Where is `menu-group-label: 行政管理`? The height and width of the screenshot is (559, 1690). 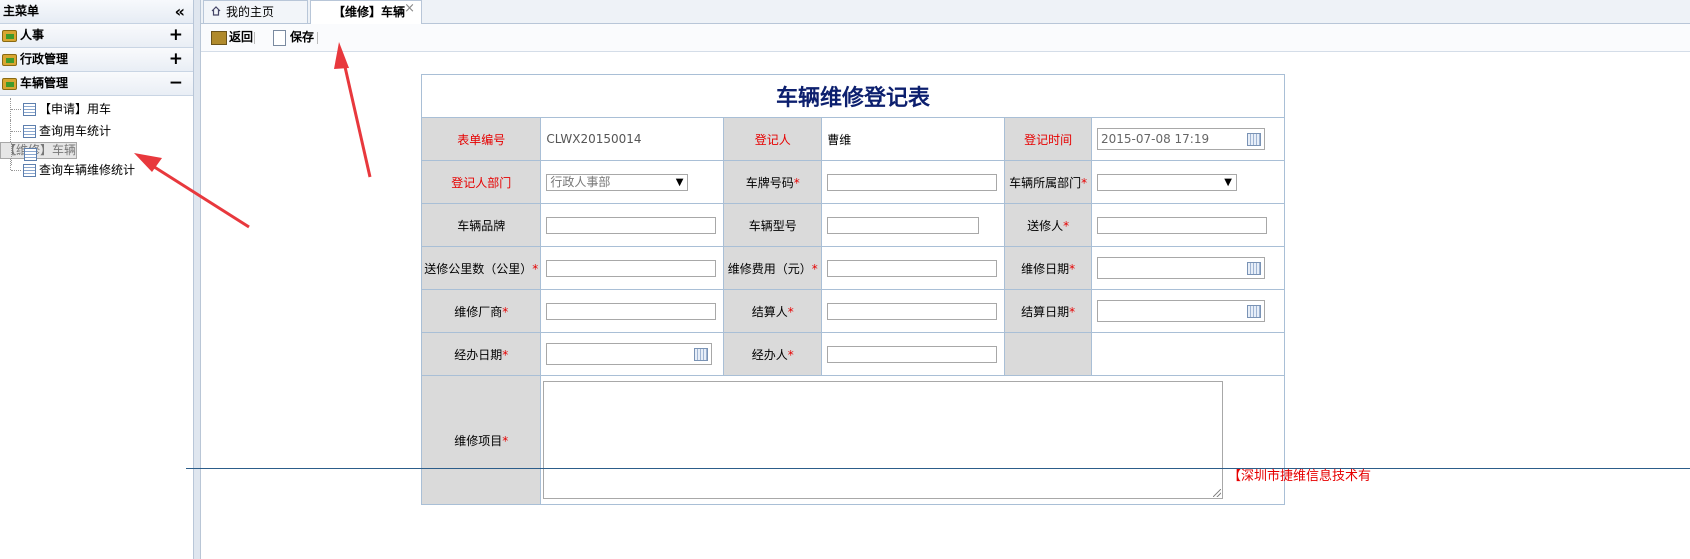
menu-group-label: 行政管理 is located at coordinates (44, 59).